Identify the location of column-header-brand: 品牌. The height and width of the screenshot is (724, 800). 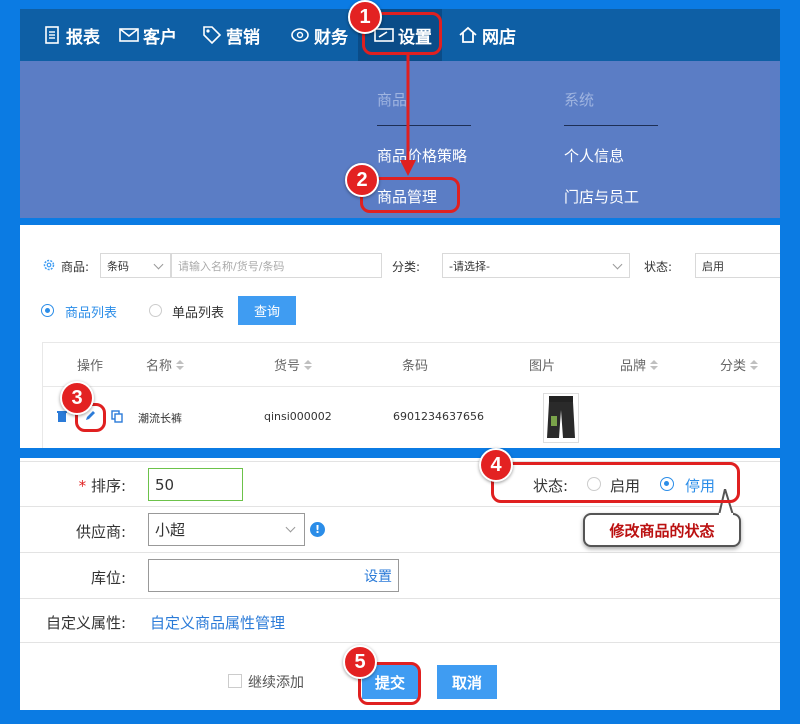
(639, 364).